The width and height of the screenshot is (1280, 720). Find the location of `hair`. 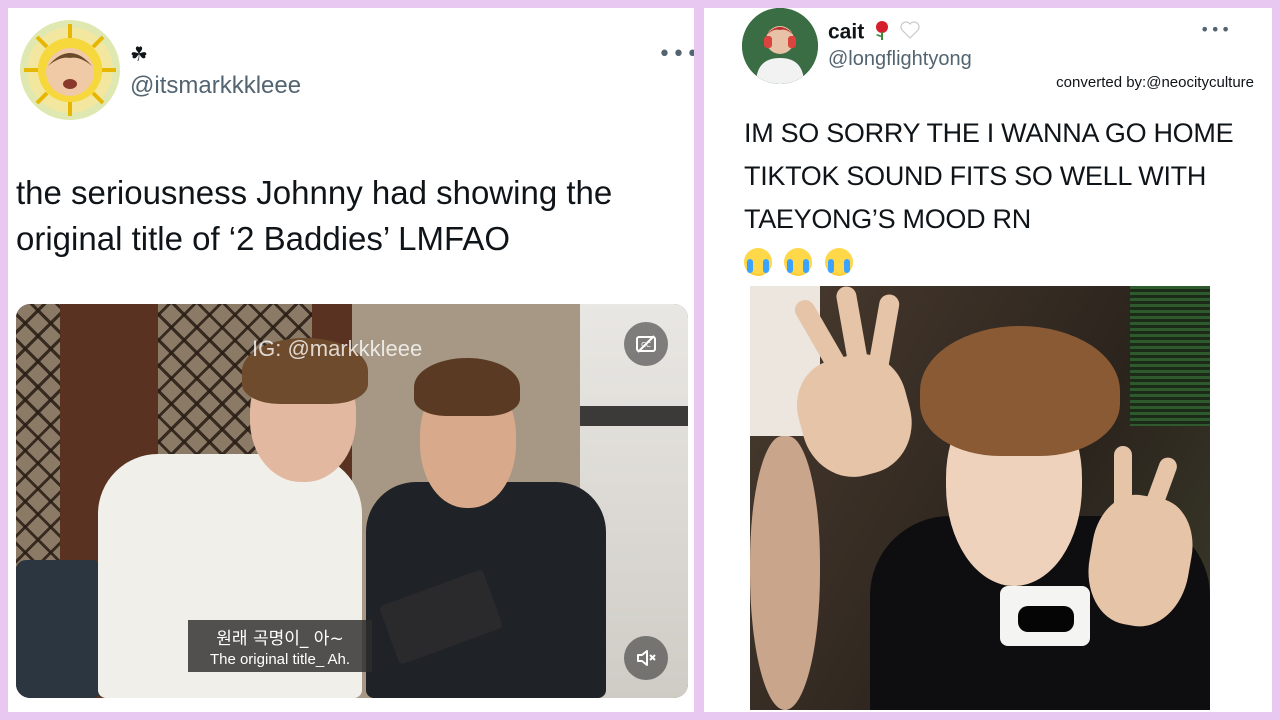

hair is located at coordinates (1020, 391).